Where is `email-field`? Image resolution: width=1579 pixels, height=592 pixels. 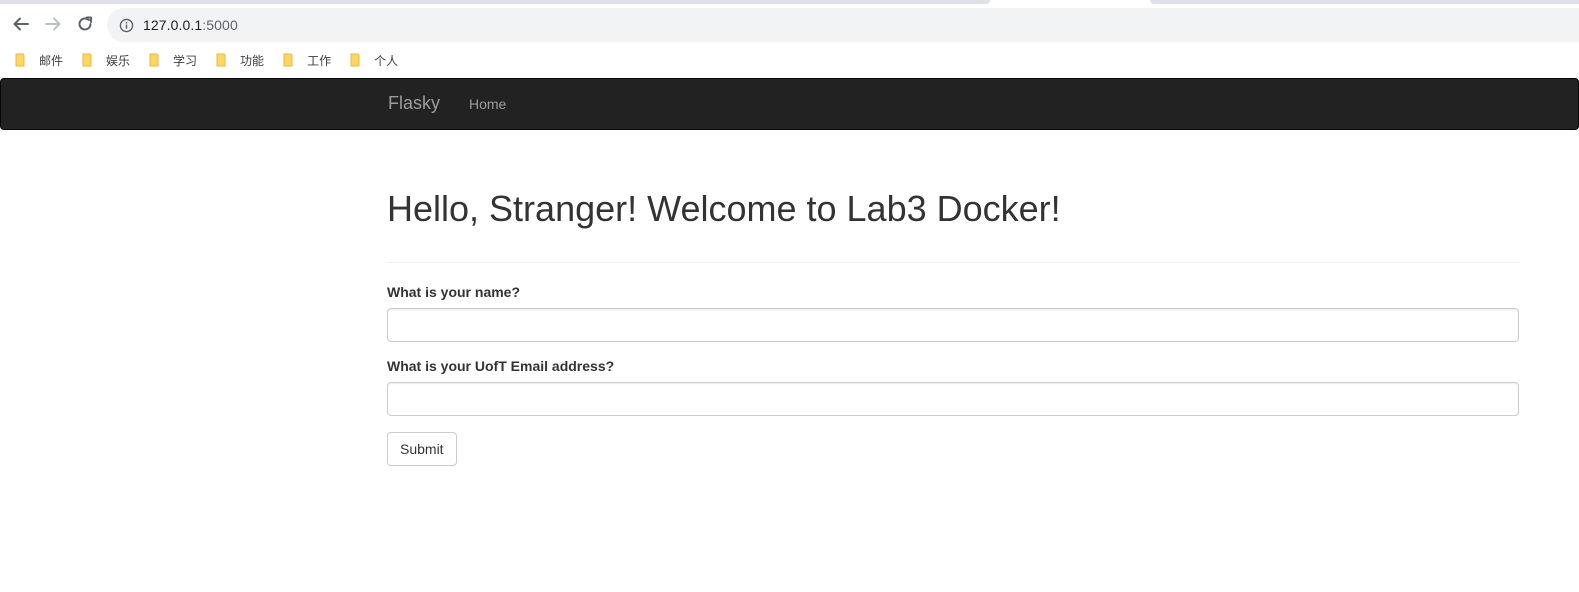
email-field is located at coordinates (953, 399).